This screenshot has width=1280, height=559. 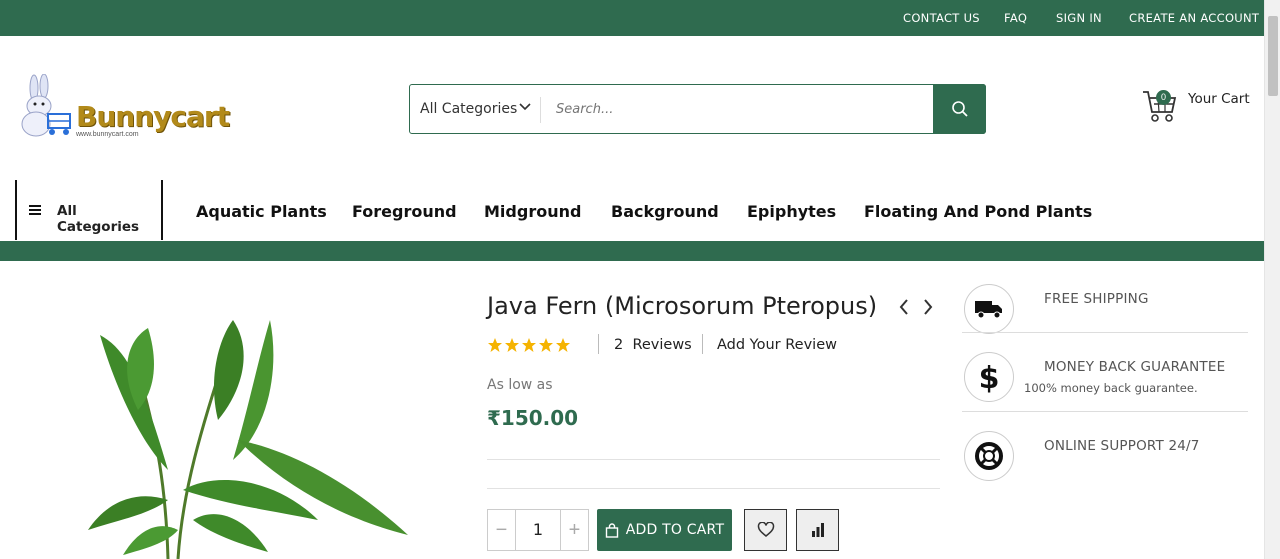 I want to click on add-to-cart-button: ADD TO CART, so click(x=664, y=530).